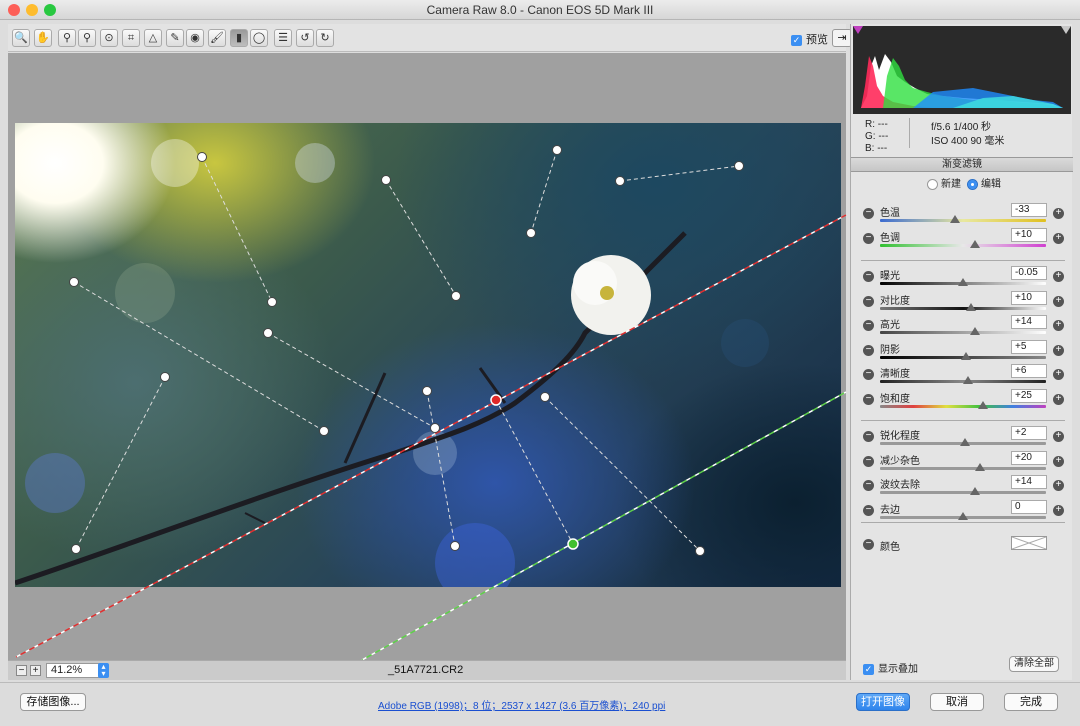  I want to click on mode-new-radio: 新建, so click(944, 185).